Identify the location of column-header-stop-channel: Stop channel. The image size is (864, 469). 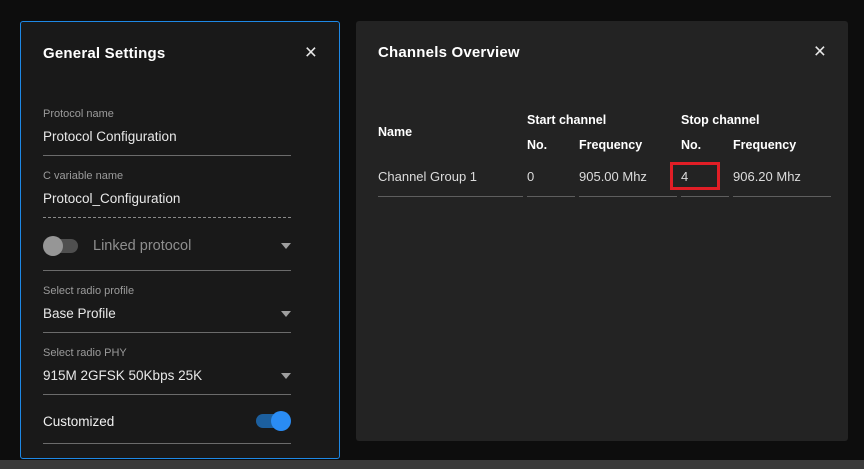
(720, 119).